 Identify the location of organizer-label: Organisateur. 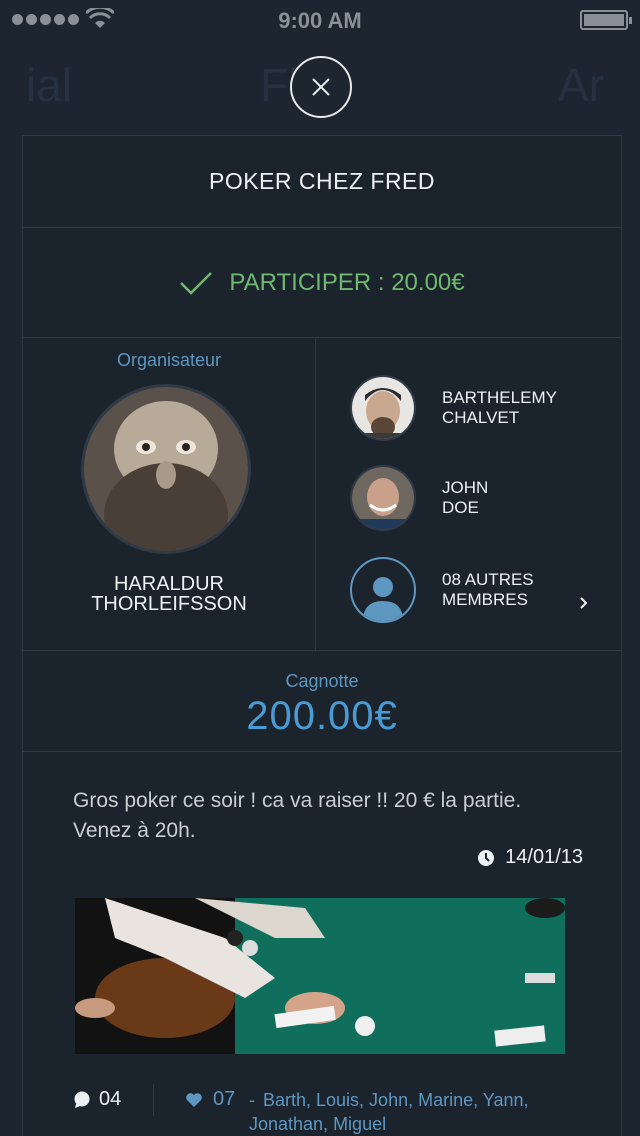
(169, 360).